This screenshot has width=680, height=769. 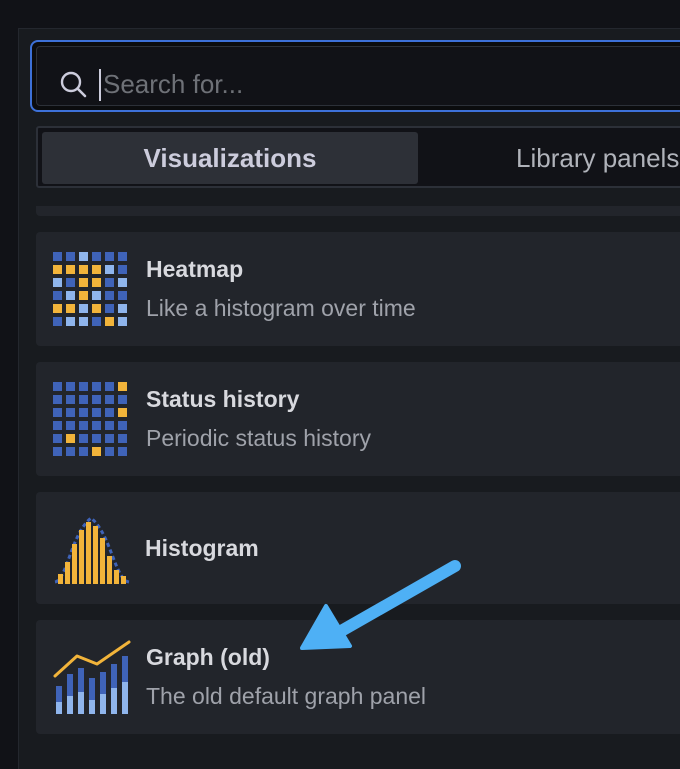 I want to click on list-item-partial, so click(x=358, y=211).